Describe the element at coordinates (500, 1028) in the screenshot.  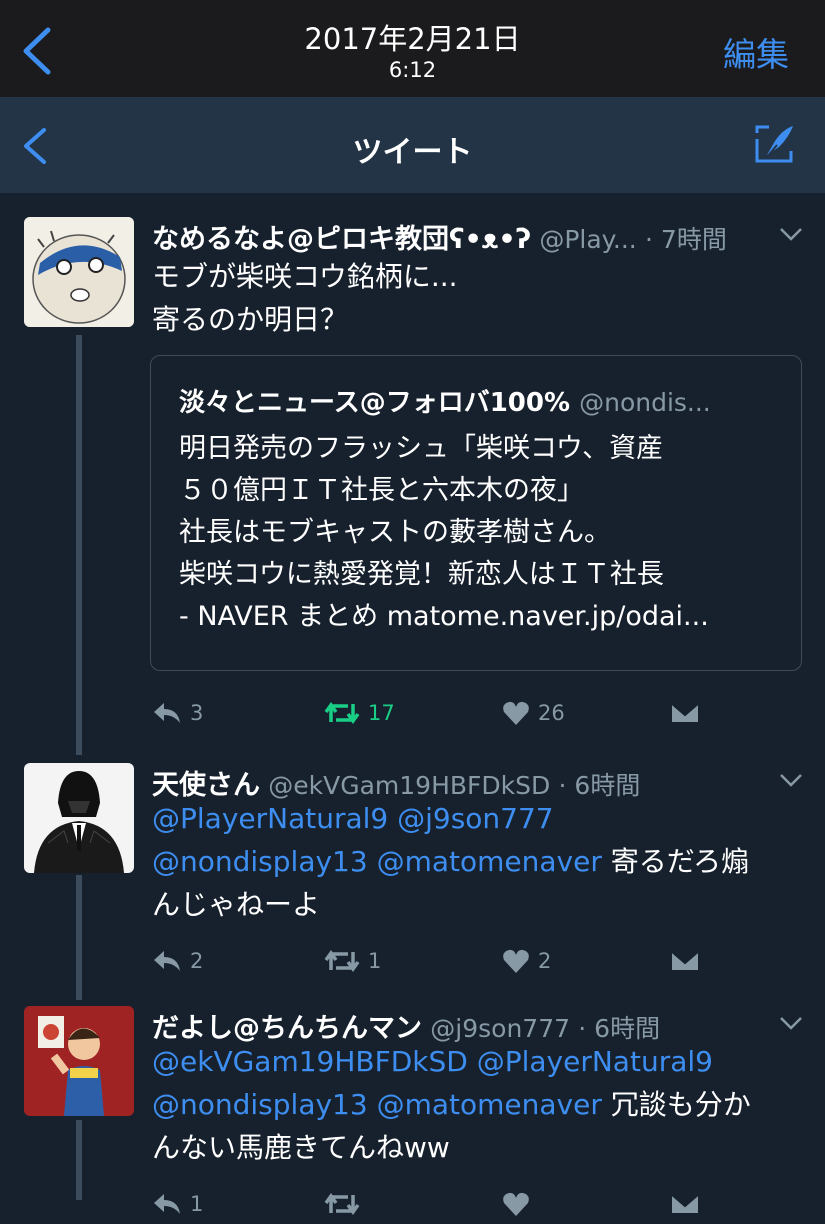
I see `handle: @j9son777` at that location.